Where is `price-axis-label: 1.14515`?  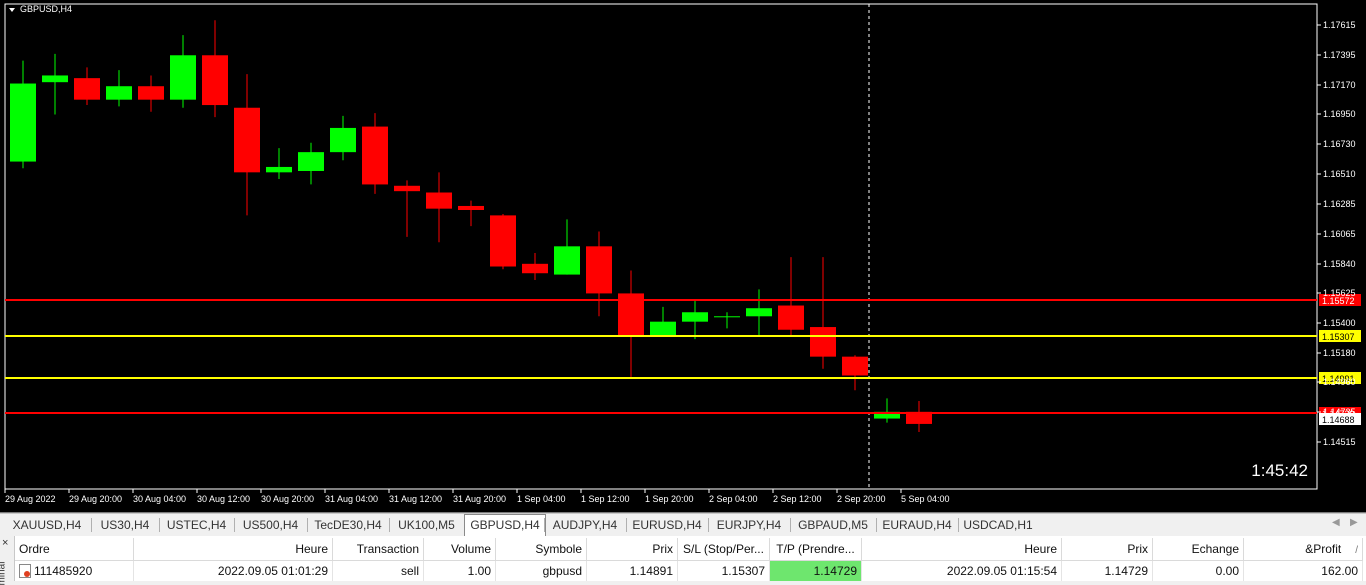
price-axis-label: 1.14515 is located at coordinates (1339, 442).